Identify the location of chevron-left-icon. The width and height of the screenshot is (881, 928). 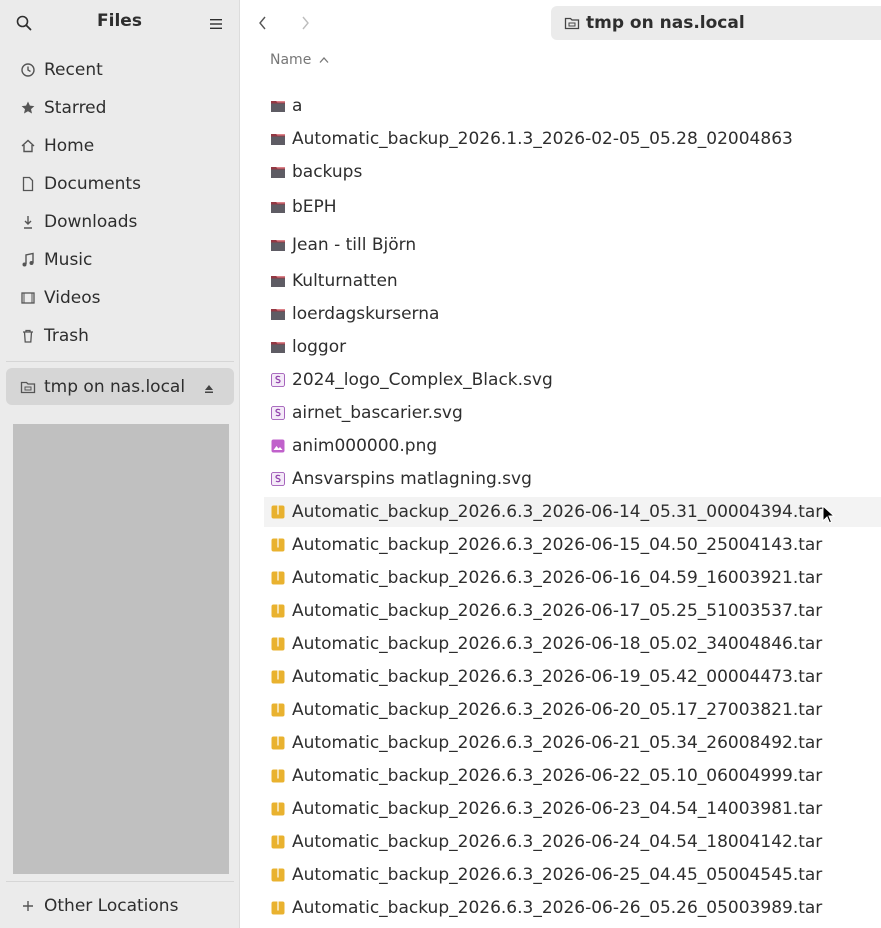
(263, 23).